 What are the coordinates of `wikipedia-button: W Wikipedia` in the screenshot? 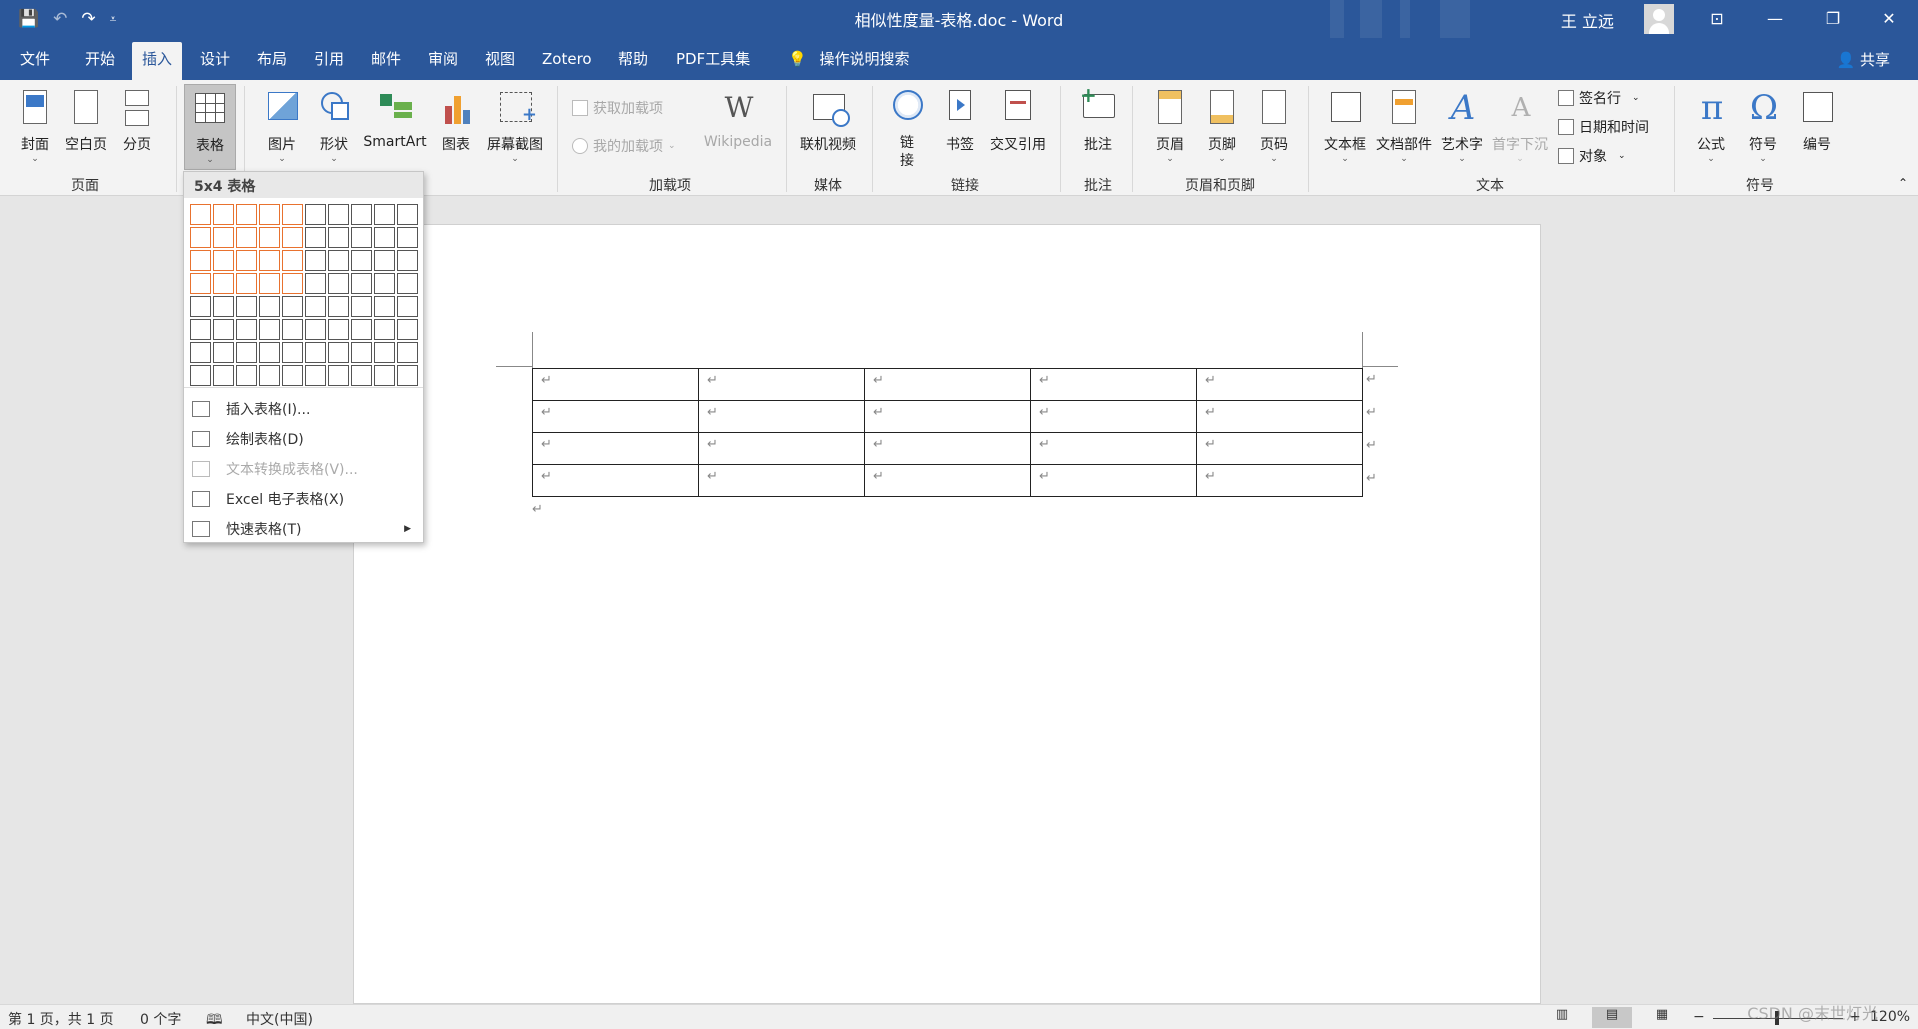 It's located at (738, 119).